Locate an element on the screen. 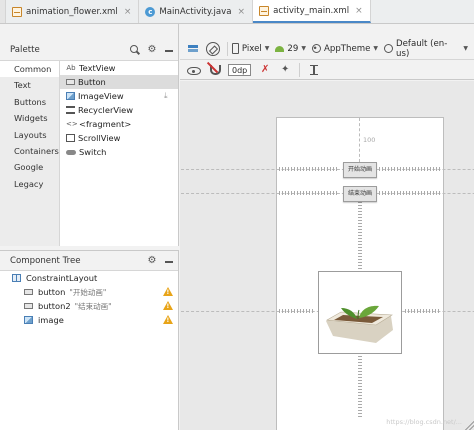 The width and height of the screenshot is (474, 430). start-animation-button: 开始动画 is located at coordinates (360, 170).